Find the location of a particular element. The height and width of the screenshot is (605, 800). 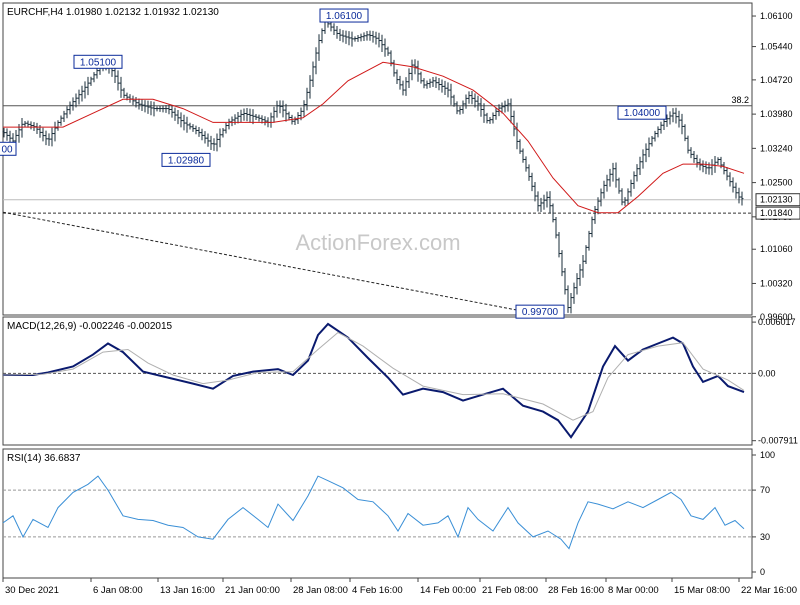

swing-label: 0.99700 is located at coordinates (540, 311).